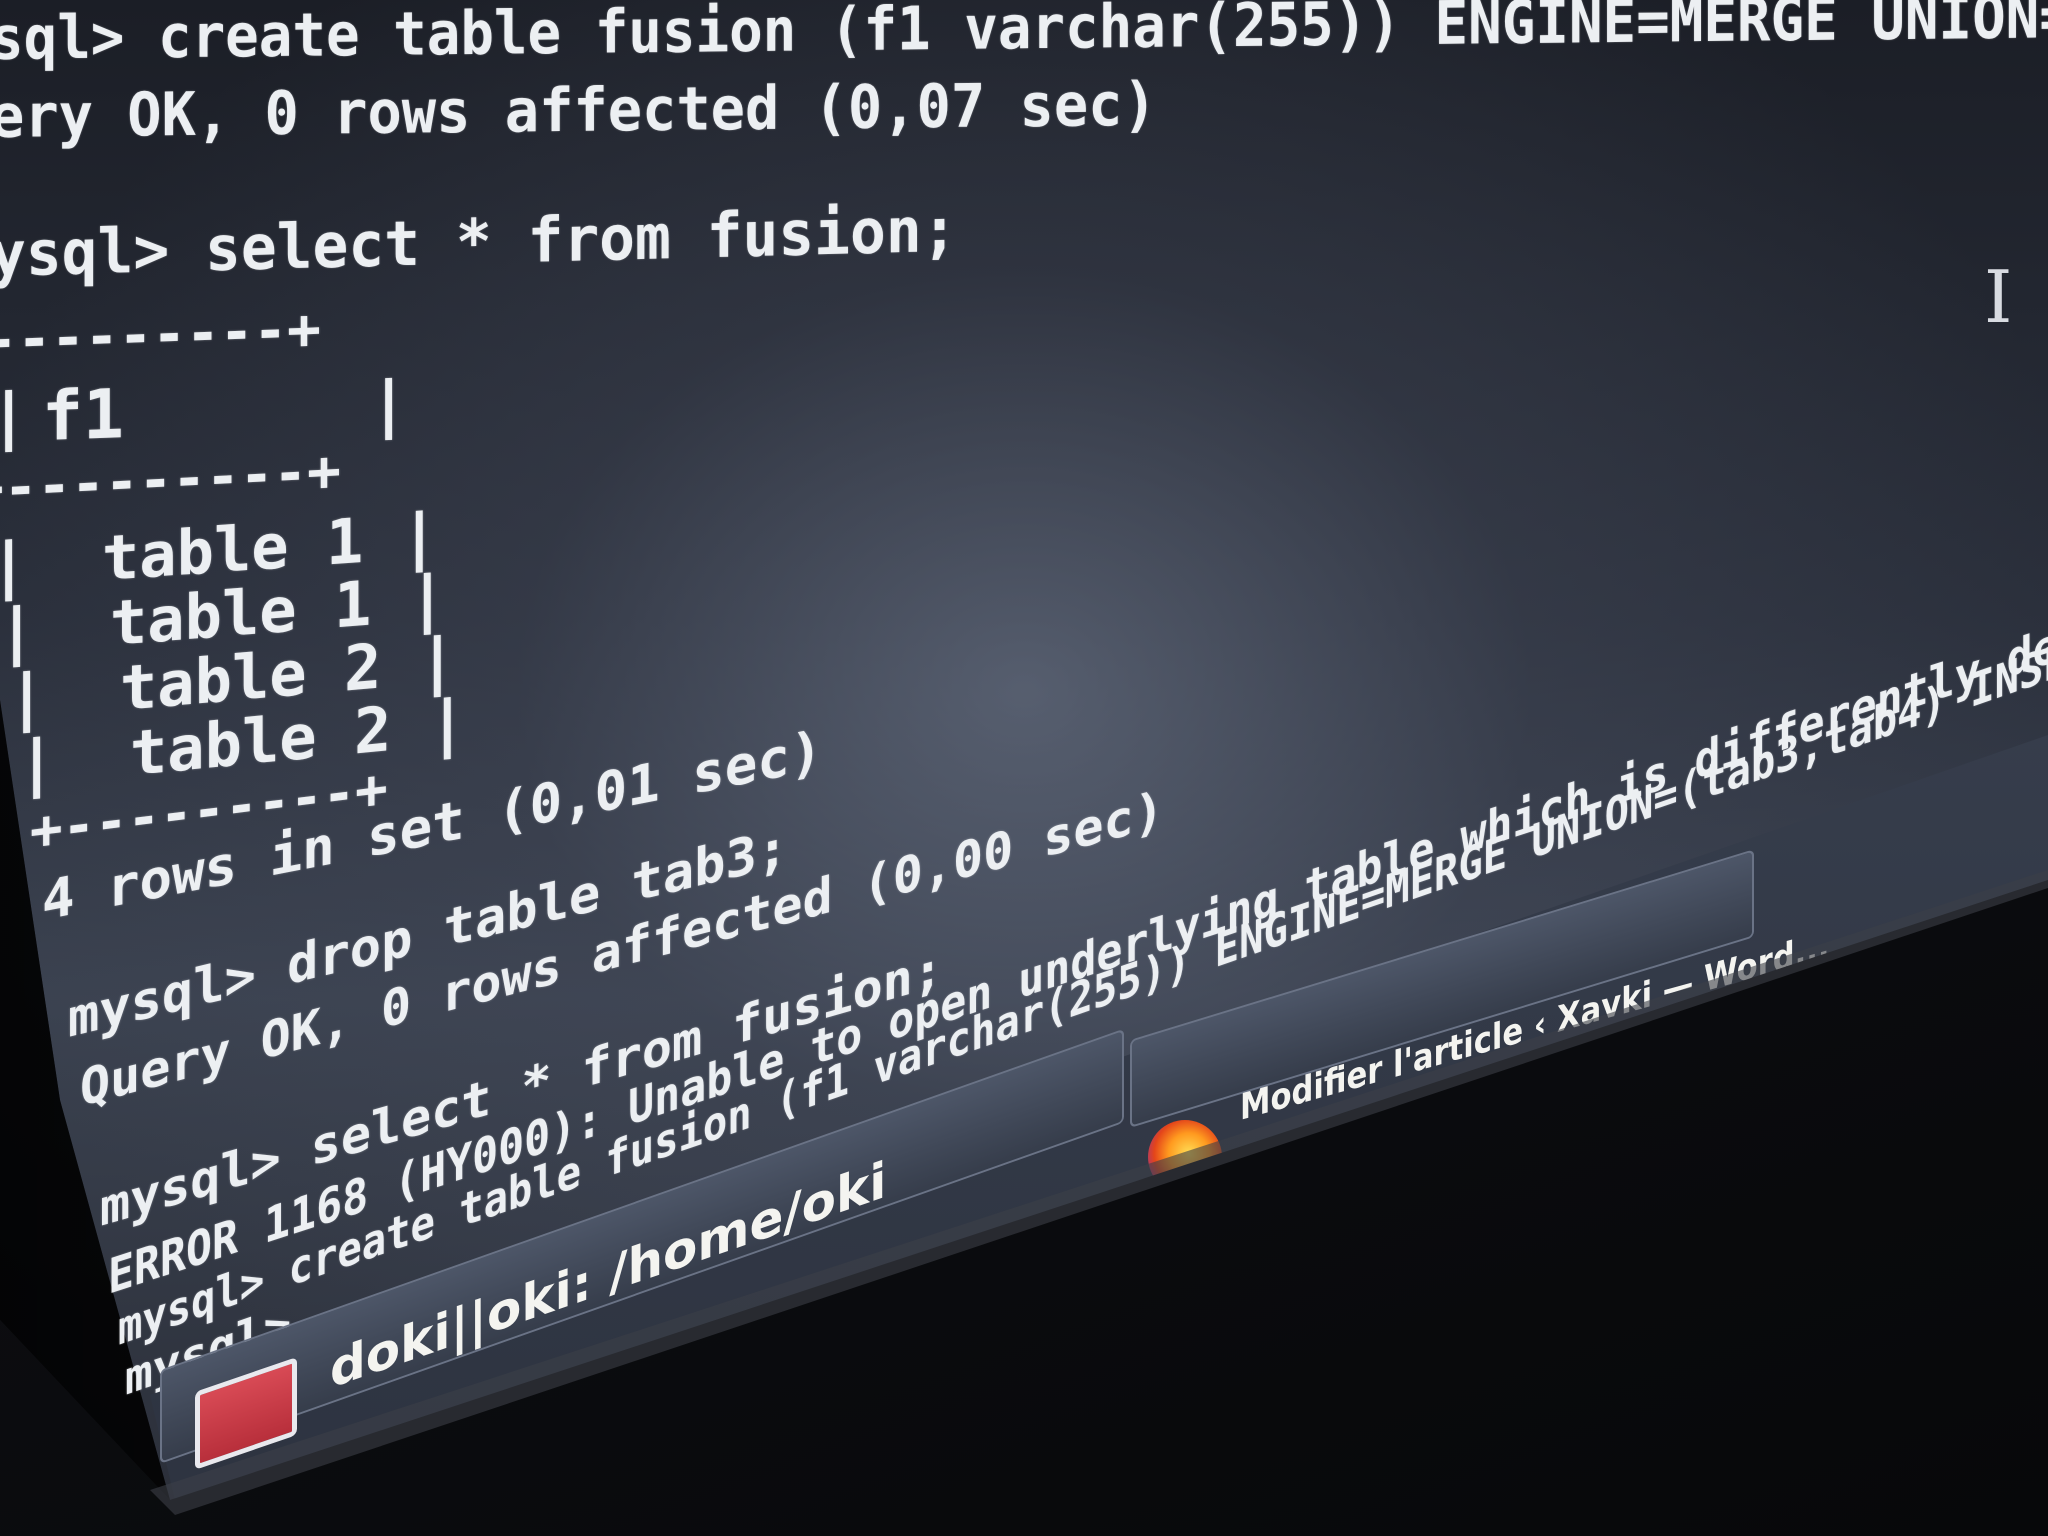 This screenshot has height=1536, width=2048. Describe the element at coordinates (578, 110) in the screenshot. I see `terminal-line-query-ok-1: ery OK, 0 rows affected (0,07 sec)` at that location.